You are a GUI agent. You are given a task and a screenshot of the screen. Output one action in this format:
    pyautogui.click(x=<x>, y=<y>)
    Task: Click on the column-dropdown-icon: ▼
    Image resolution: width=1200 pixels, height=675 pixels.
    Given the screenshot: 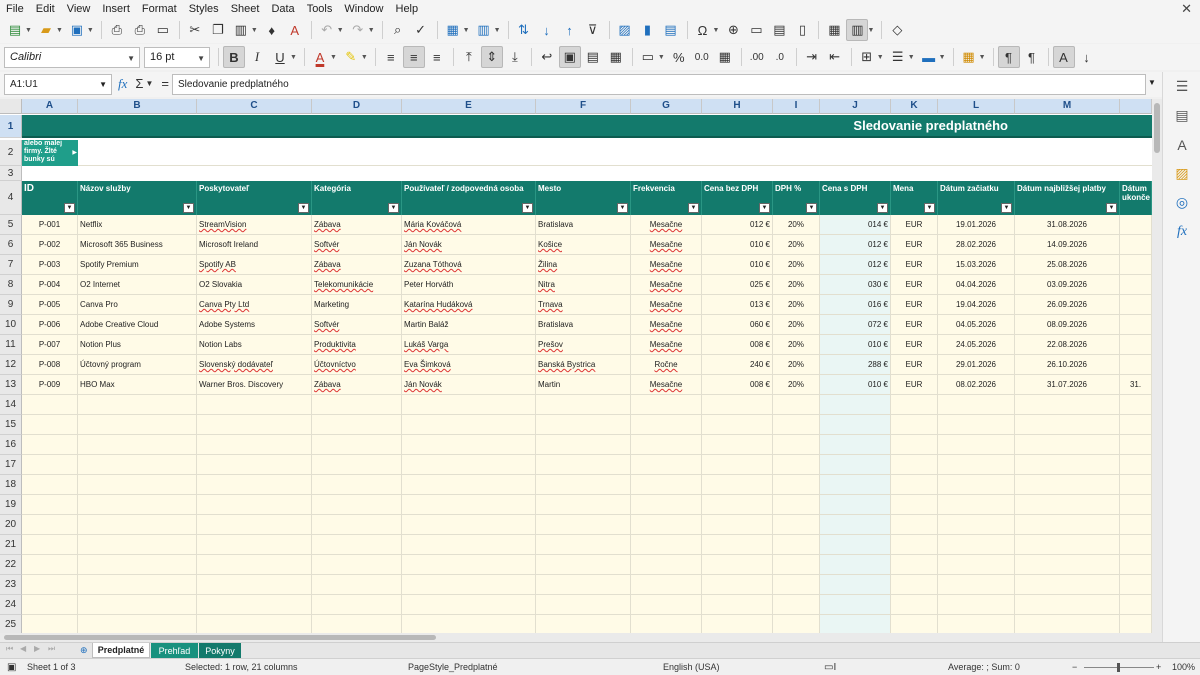 What is the action you would take?
    pyautogui.click(x=497, y=30)
    